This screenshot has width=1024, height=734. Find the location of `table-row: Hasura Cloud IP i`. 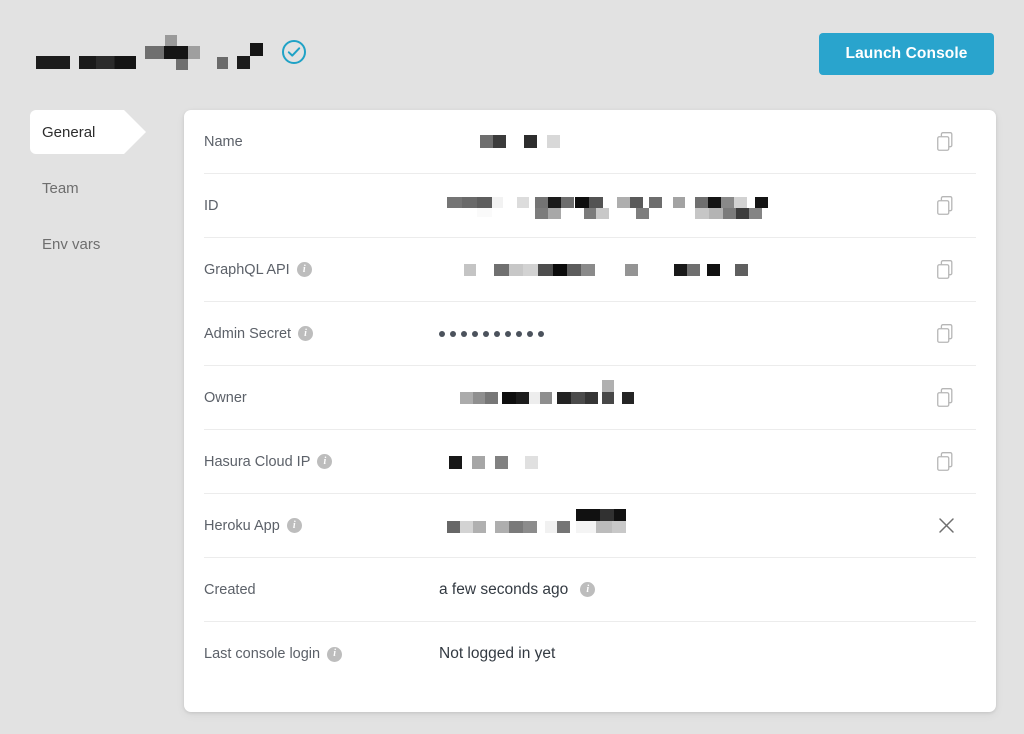

table-row: Hasura Cloud IP i is located at coordinates (590, 462).